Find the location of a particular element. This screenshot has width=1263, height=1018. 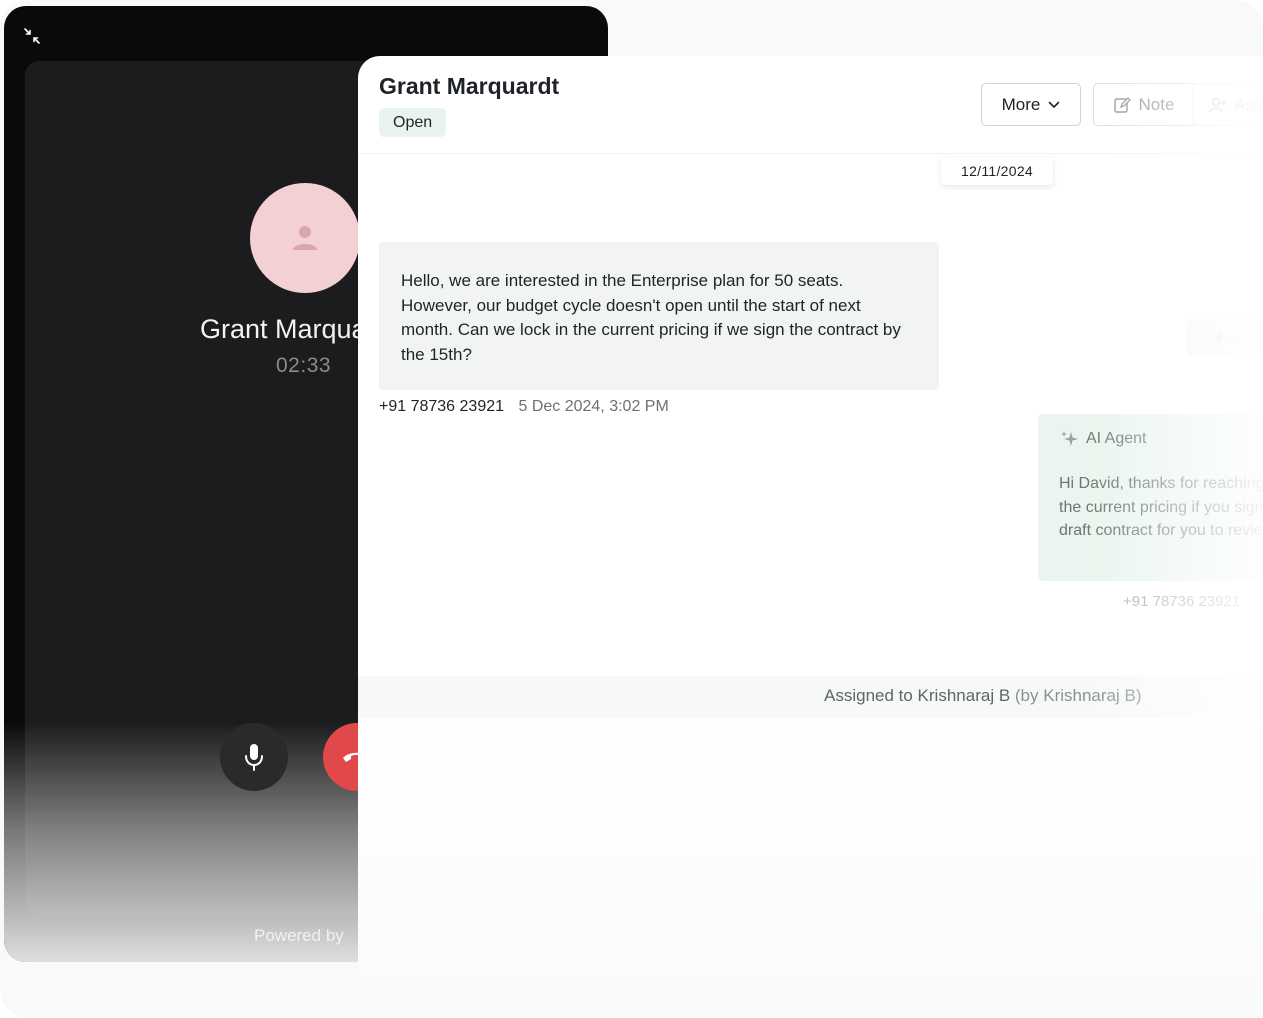

caller-avatar is located at coordinates (305, 238).